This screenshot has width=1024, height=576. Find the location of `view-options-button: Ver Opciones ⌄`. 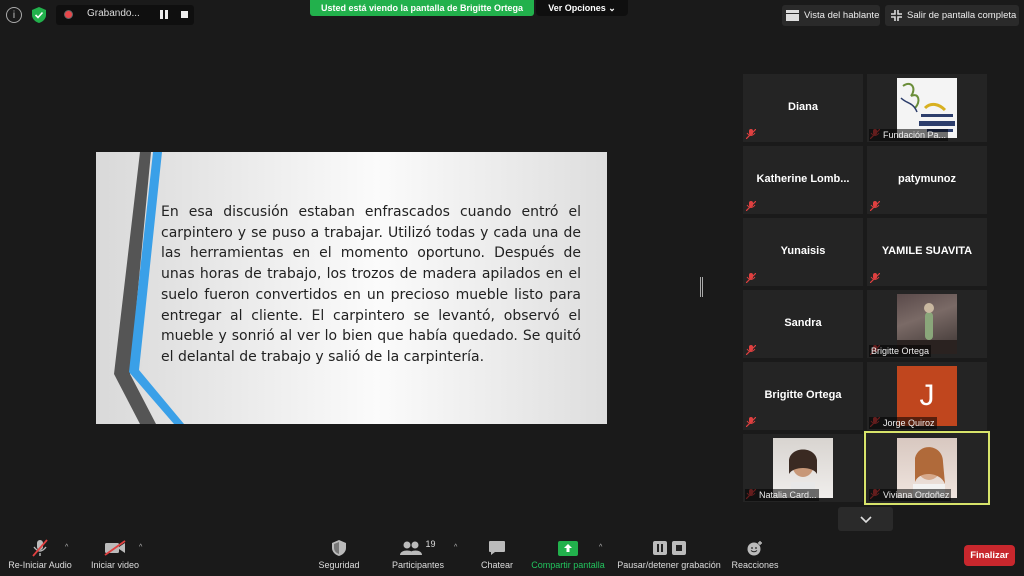

view-options-button: Ver Opciones ⌄ is located at coordinates (582, 8).